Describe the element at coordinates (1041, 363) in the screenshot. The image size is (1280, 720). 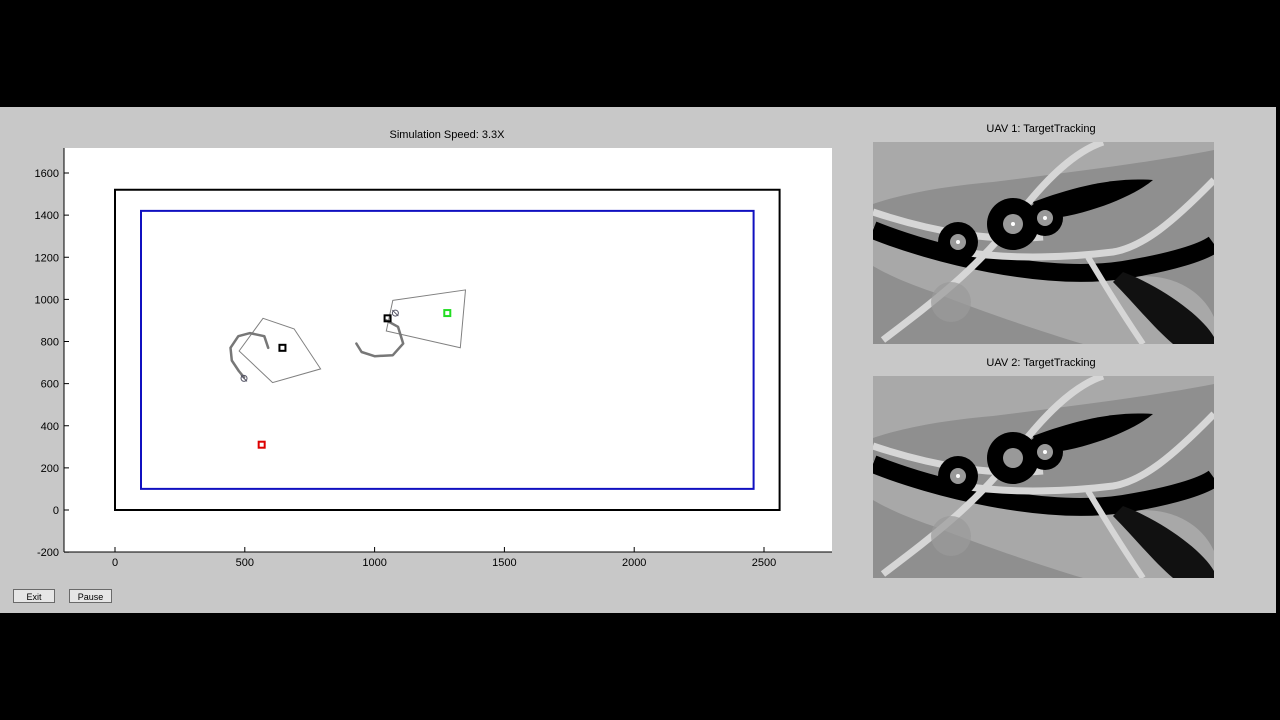
I see `camera-title-uav2: UAV 2: TargetTracking` at that location.